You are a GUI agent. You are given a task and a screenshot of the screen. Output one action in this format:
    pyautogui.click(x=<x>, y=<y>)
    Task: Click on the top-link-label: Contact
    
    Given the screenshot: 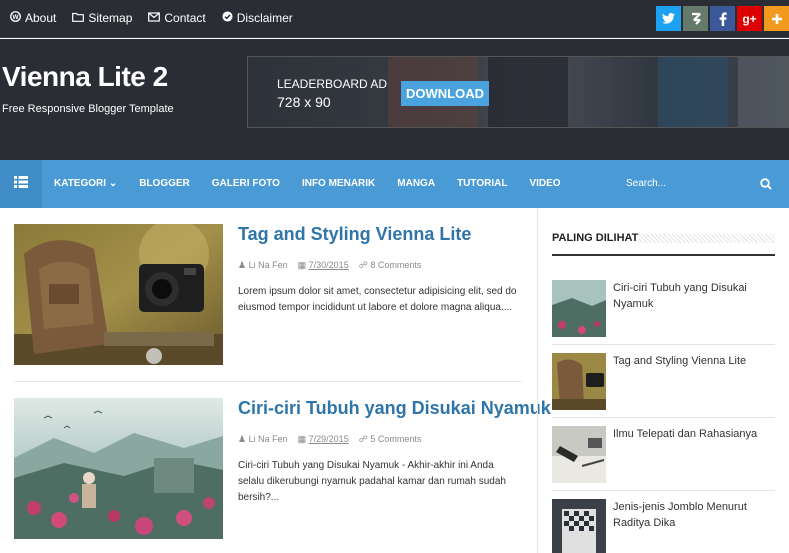 What is the action you would take?
    pyautogui.click(x=185, y=18)
    